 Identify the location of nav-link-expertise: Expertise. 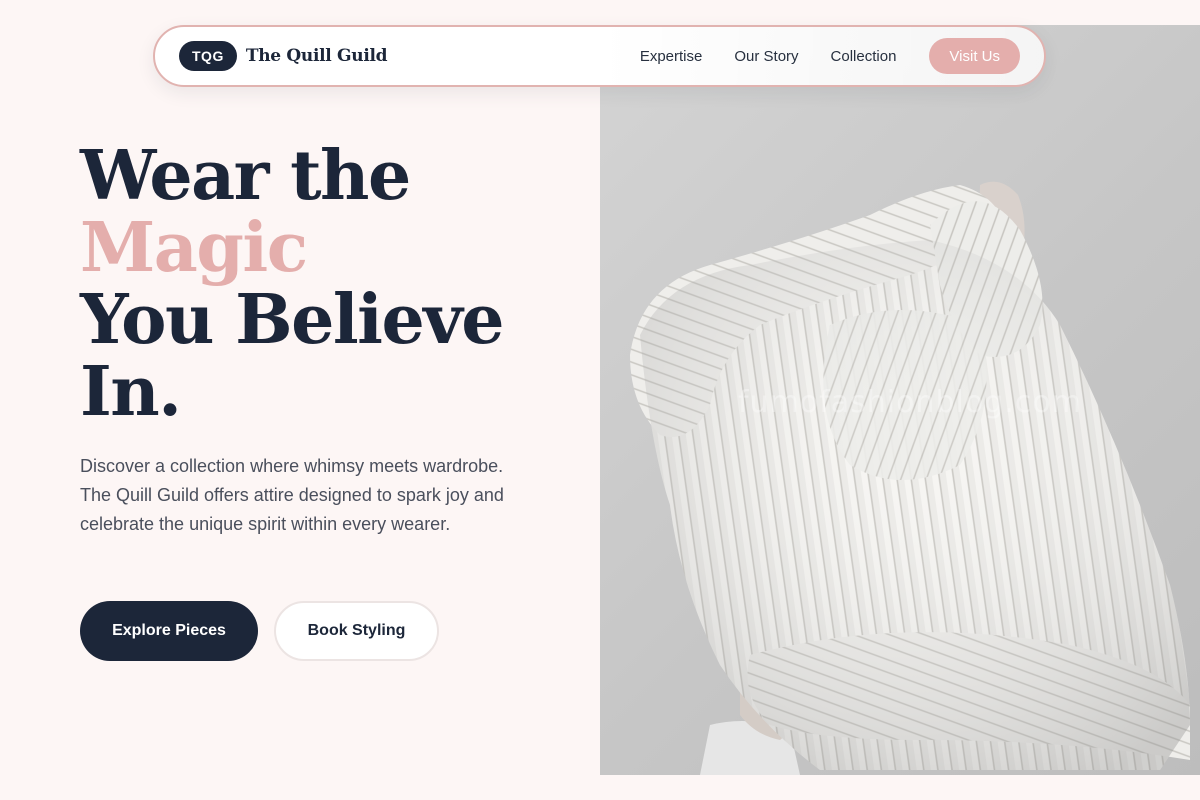
(671, 56).